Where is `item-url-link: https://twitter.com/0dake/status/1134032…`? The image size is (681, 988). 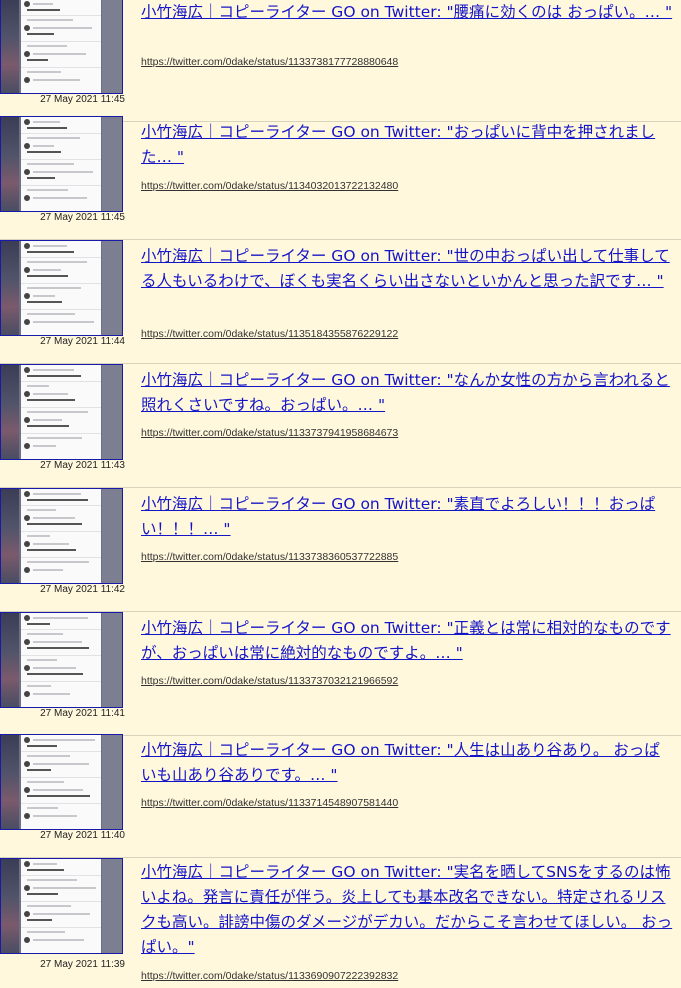 item-url-link: https://twitter.com/0dake/status/1134032… is located at coordinates (269, 186).